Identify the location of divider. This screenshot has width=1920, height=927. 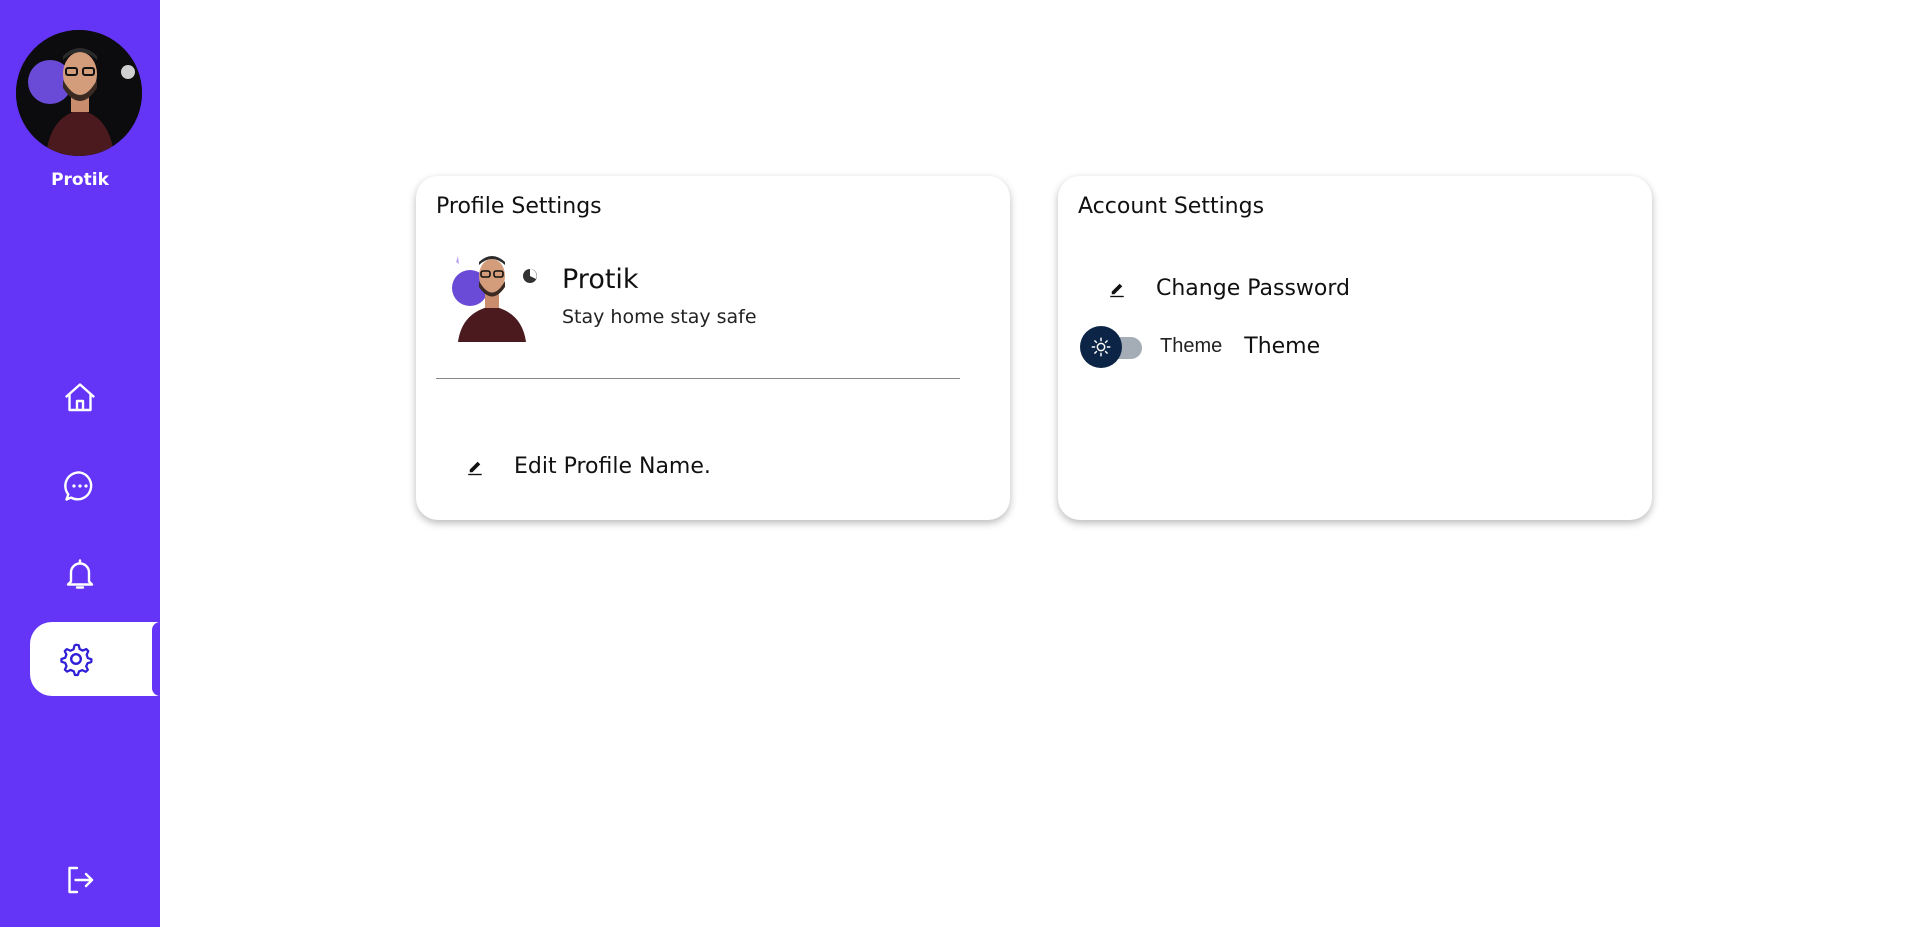
(698, 378).